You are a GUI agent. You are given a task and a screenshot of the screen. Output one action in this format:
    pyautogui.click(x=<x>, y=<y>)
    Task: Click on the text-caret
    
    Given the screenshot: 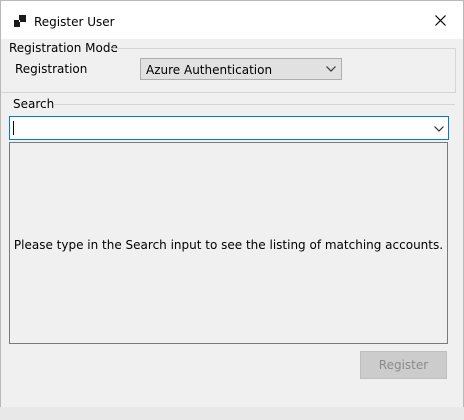 What is the action you would take?
    pyautogui.click(x=13, y=128)
    